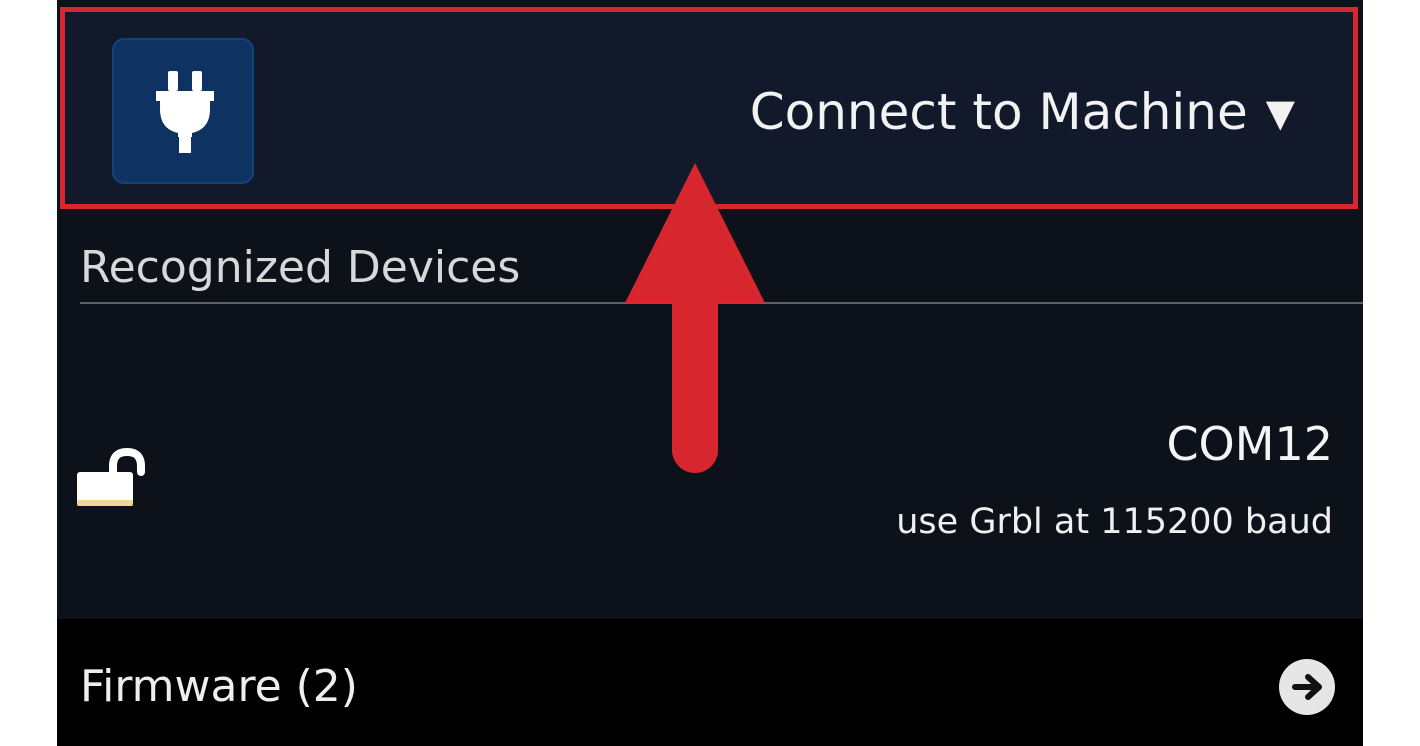 The width and height of the screenshot is (1420, 746). What do you see at coordinates (300, 267) in the screenshot?
I see `recognized-devices-heading: Recognized Devices` at bounding box center [300, 267].